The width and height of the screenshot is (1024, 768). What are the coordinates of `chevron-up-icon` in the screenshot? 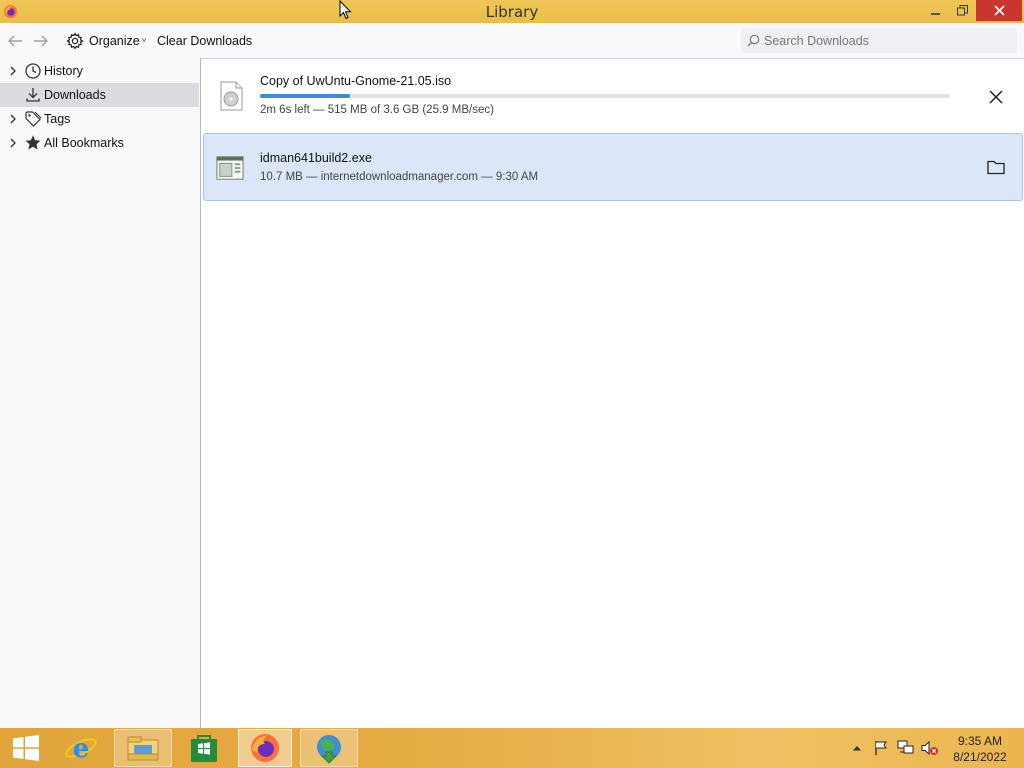 It's located at (857, 748).